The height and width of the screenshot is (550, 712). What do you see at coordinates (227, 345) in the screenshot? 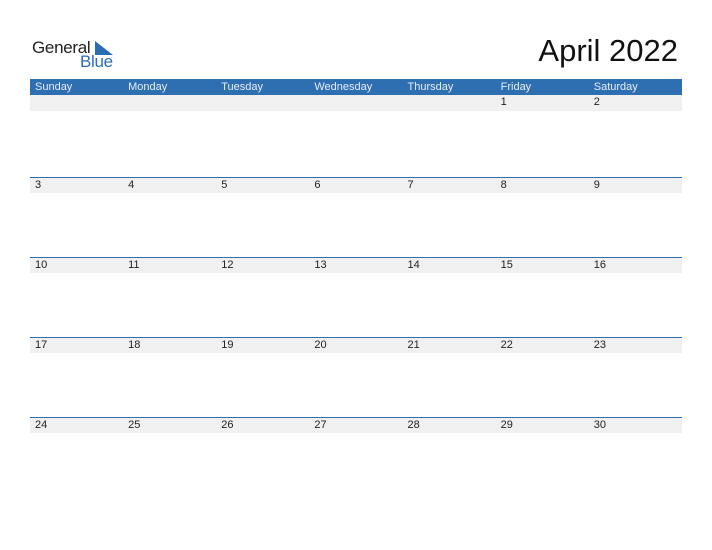
I see `day-cell: 19` at bounding box center [227, 345].